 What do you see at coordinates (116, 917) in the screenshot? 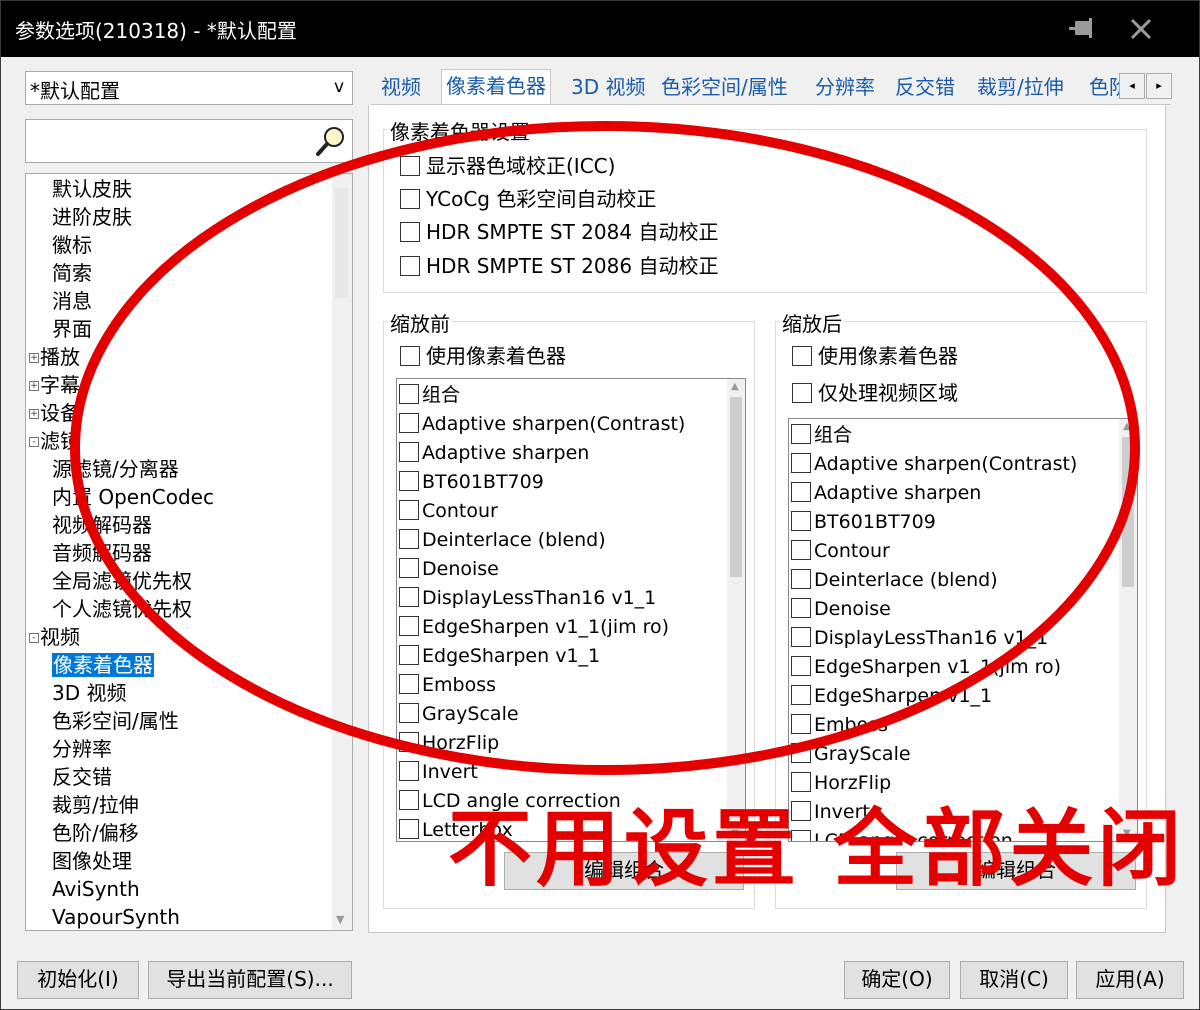
I see `tree-item: VapourSynth` at bounding box center [116, 917].